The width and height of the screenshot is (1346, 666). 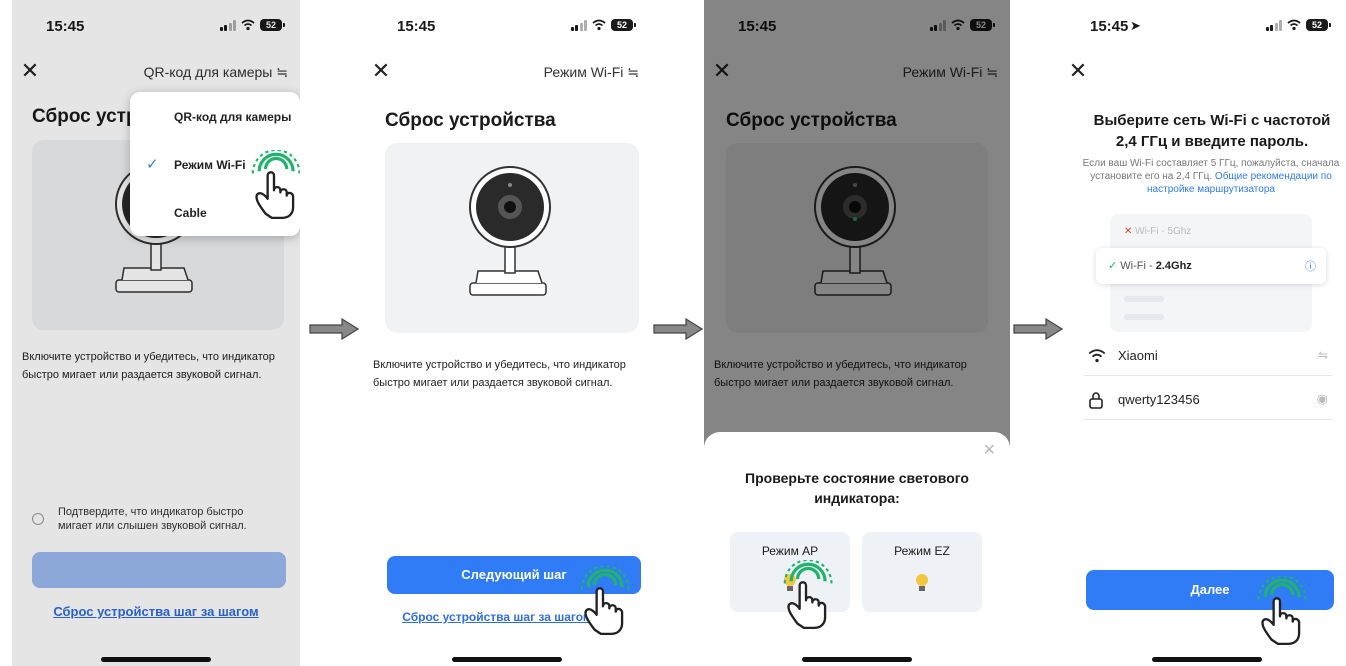 What do you see at coordinates (1138, 355) in the screenshot?
I see `ssid-value: Xiaomi` at bounding box center [1138, 355].